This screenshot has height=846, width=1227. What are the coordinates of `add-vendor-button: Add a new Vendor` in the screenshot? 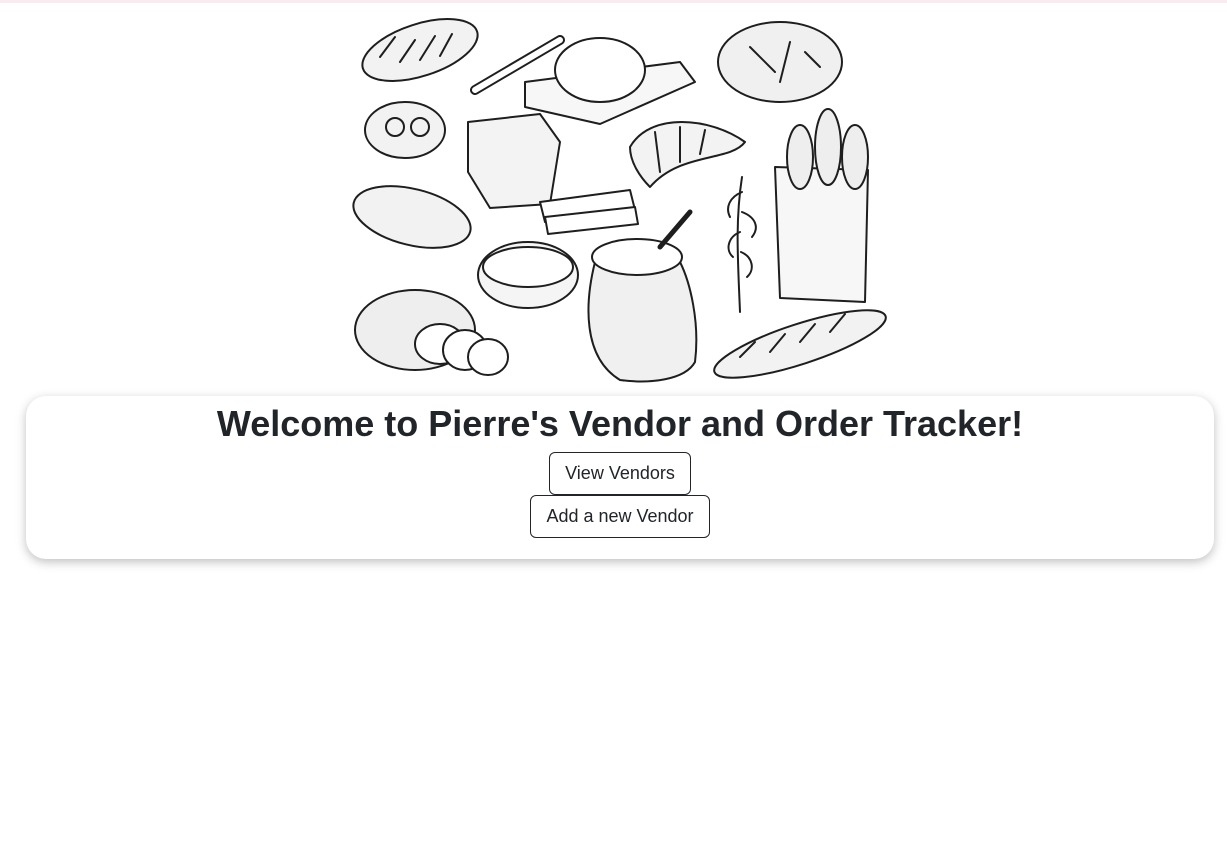 It's located at (620, 516).